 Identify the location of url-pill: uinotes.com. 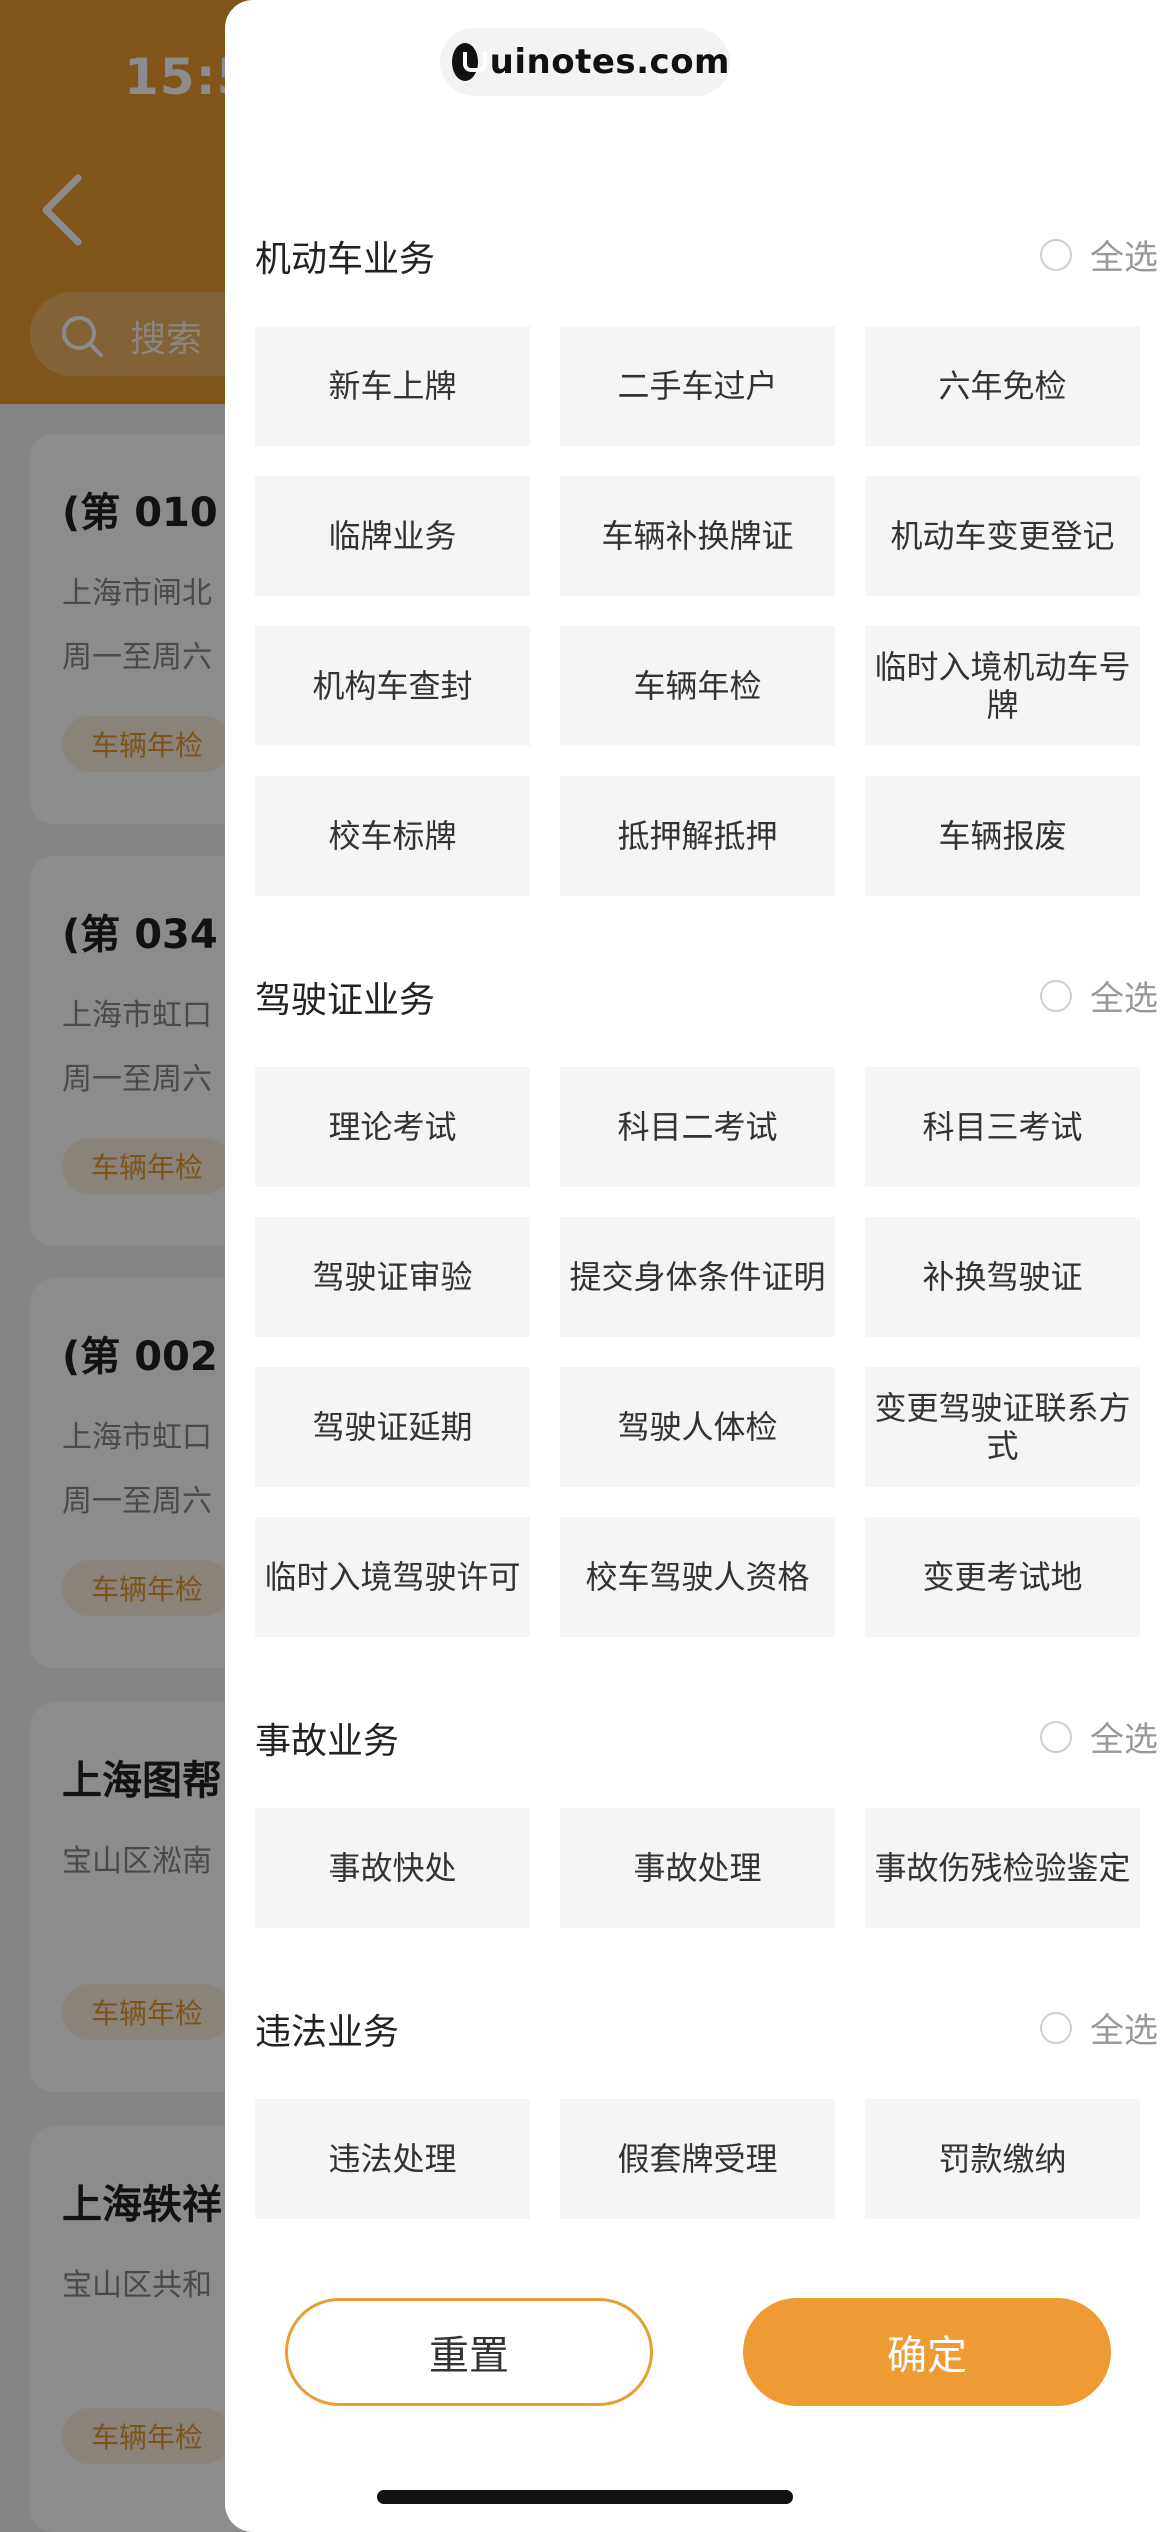
(585, 62).